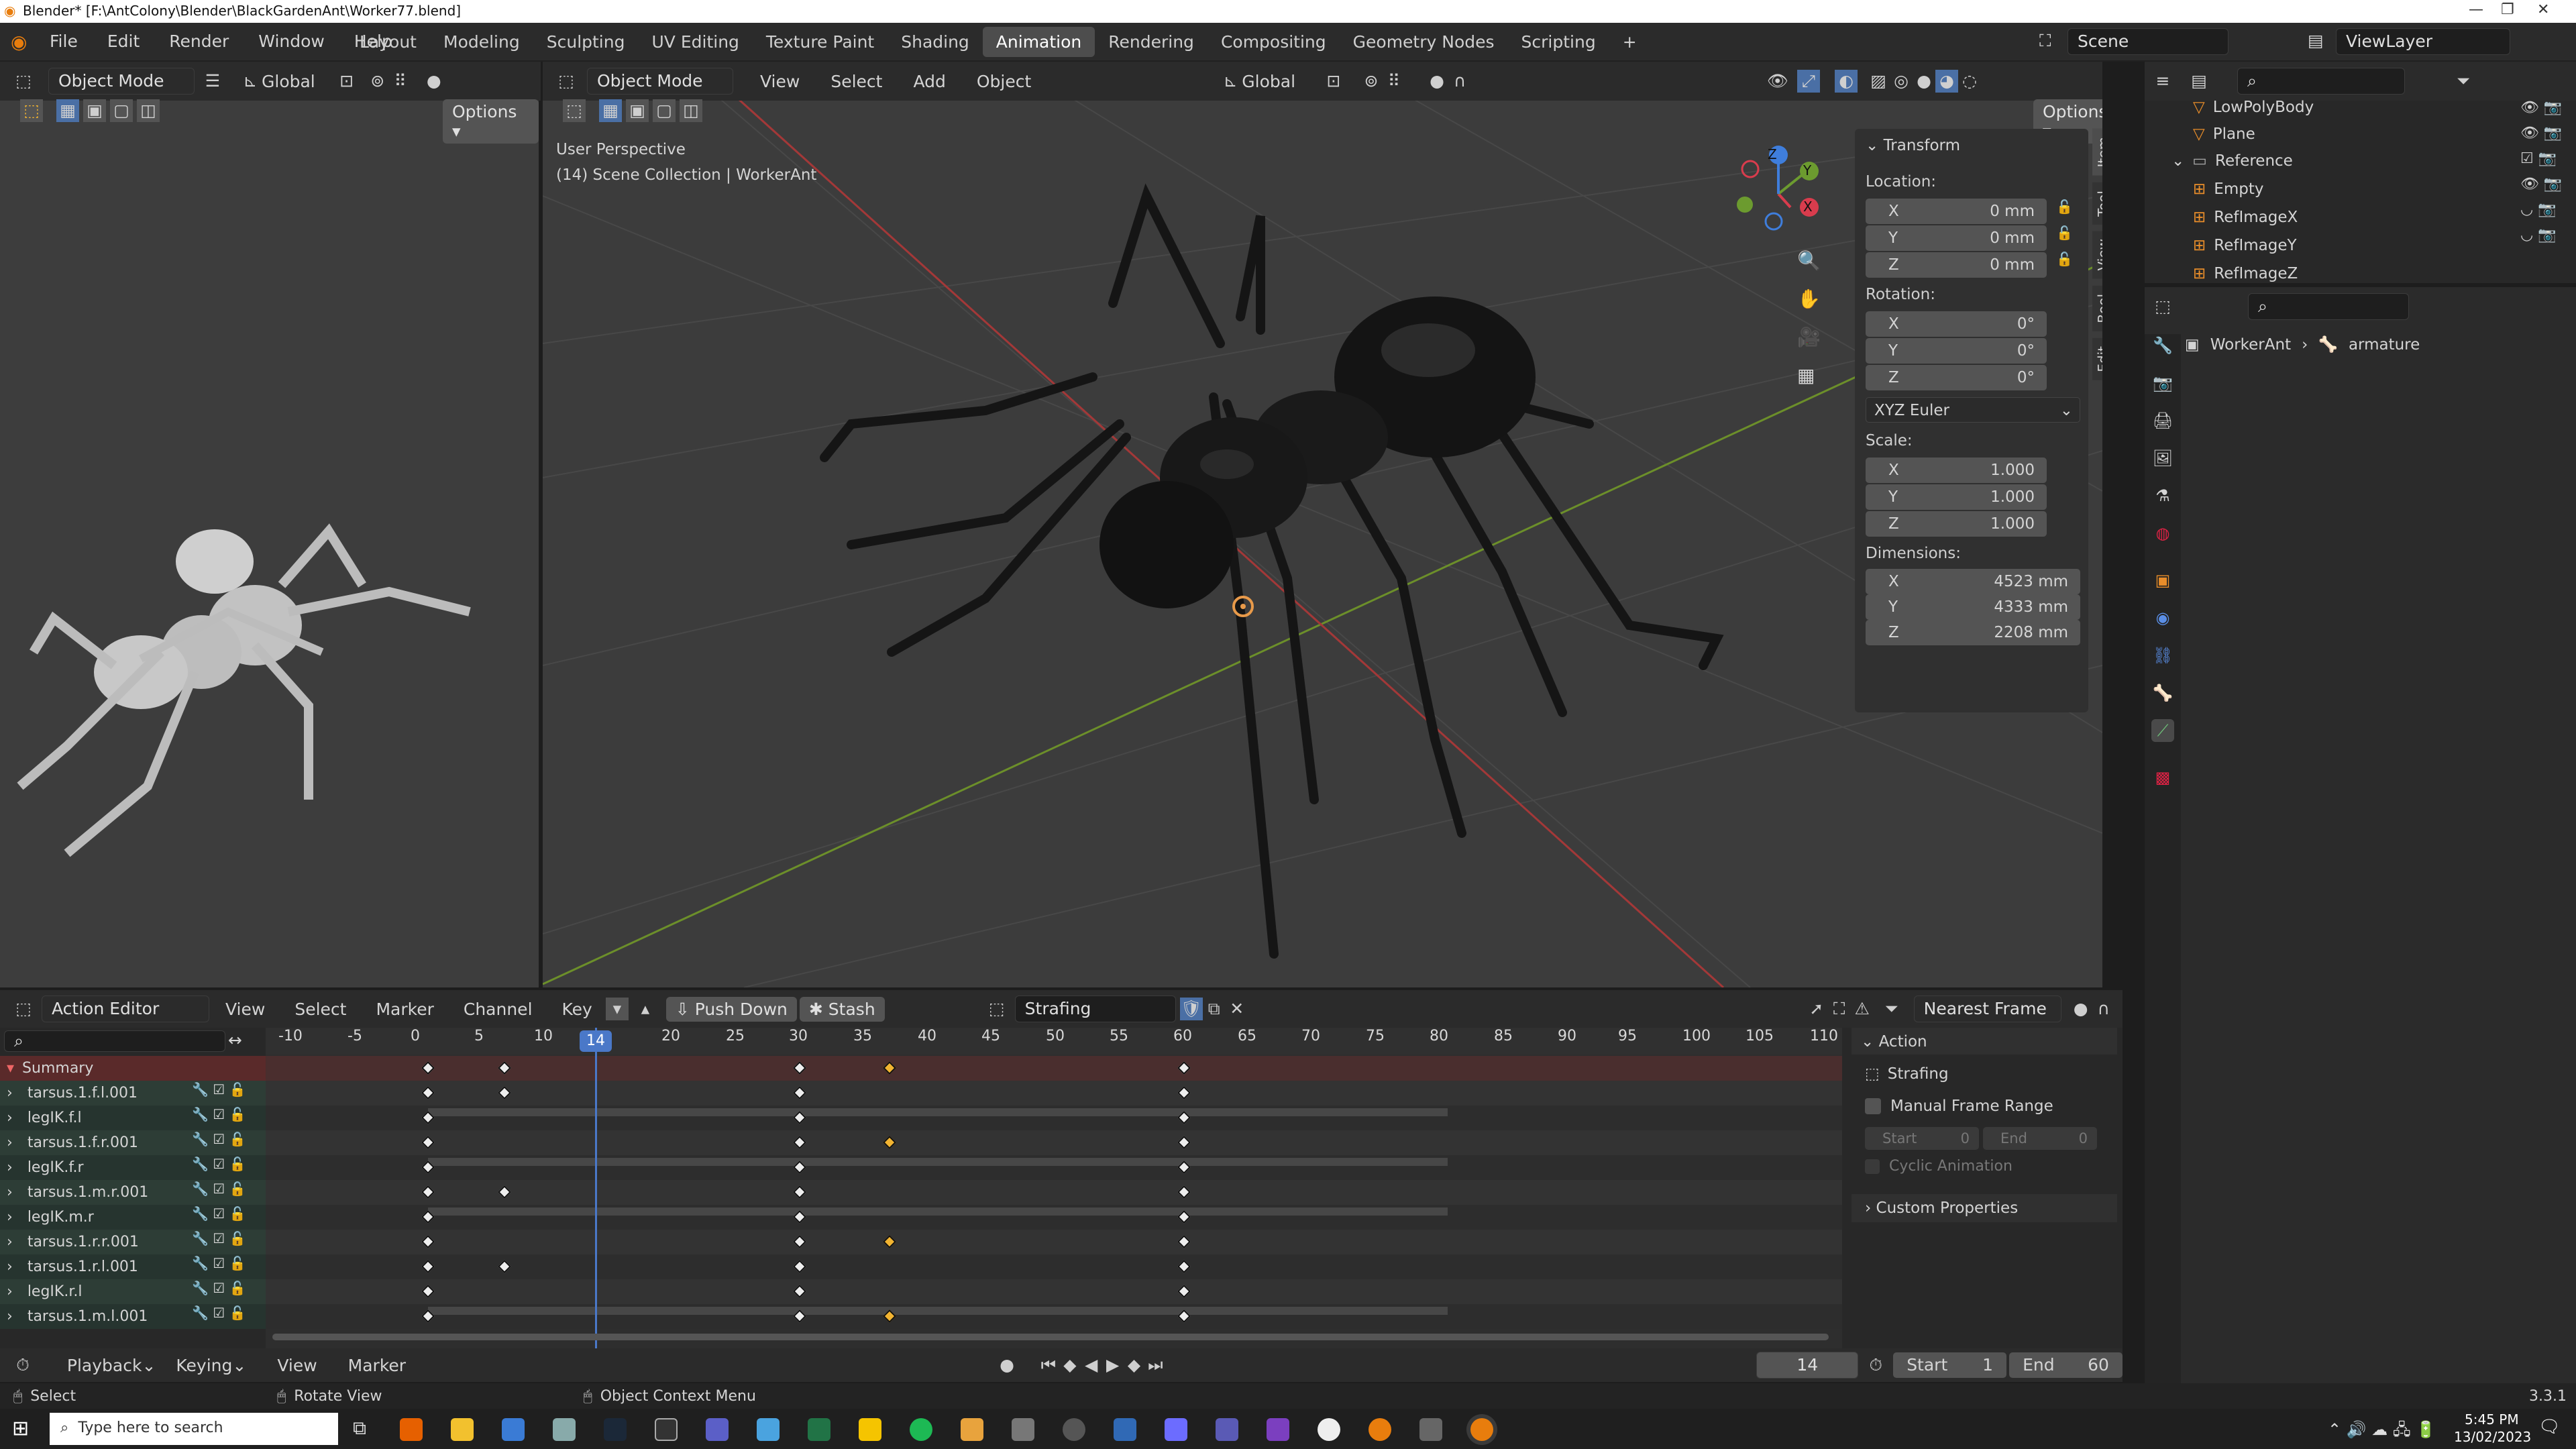  What do you see at coordinates (2382, 1432) in the screenshot?
I see `system-tray-icons: ⌃ 🔊 ☁ 🖧 🔋` at bounding box center [2382, 1432].